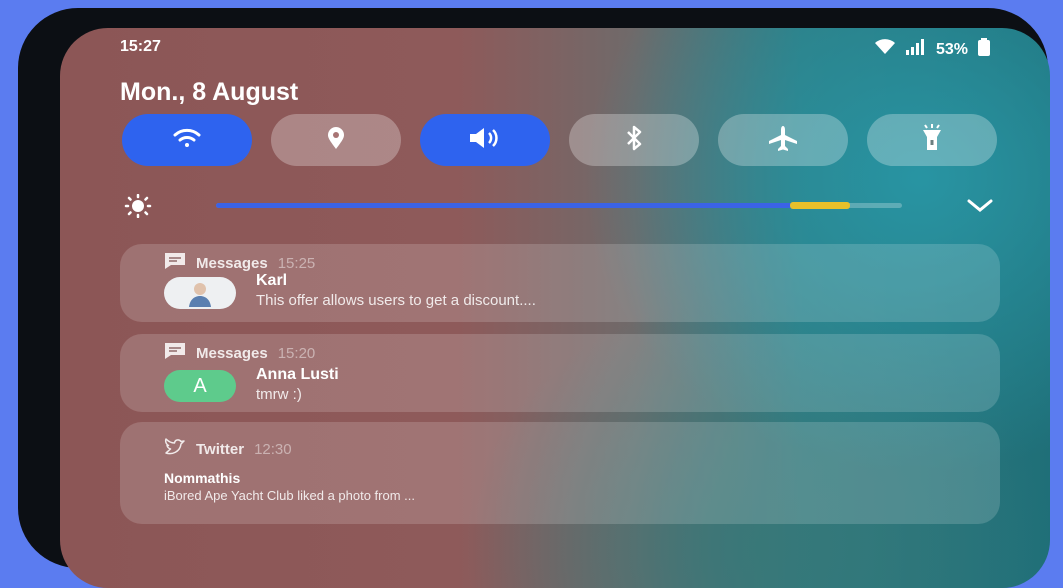 This screenshot has width=1063, height=588. What do you see at coordinates (140, 46) in the screenshot?
I see `status-time: 15:27` at bounding box center [140, 46].